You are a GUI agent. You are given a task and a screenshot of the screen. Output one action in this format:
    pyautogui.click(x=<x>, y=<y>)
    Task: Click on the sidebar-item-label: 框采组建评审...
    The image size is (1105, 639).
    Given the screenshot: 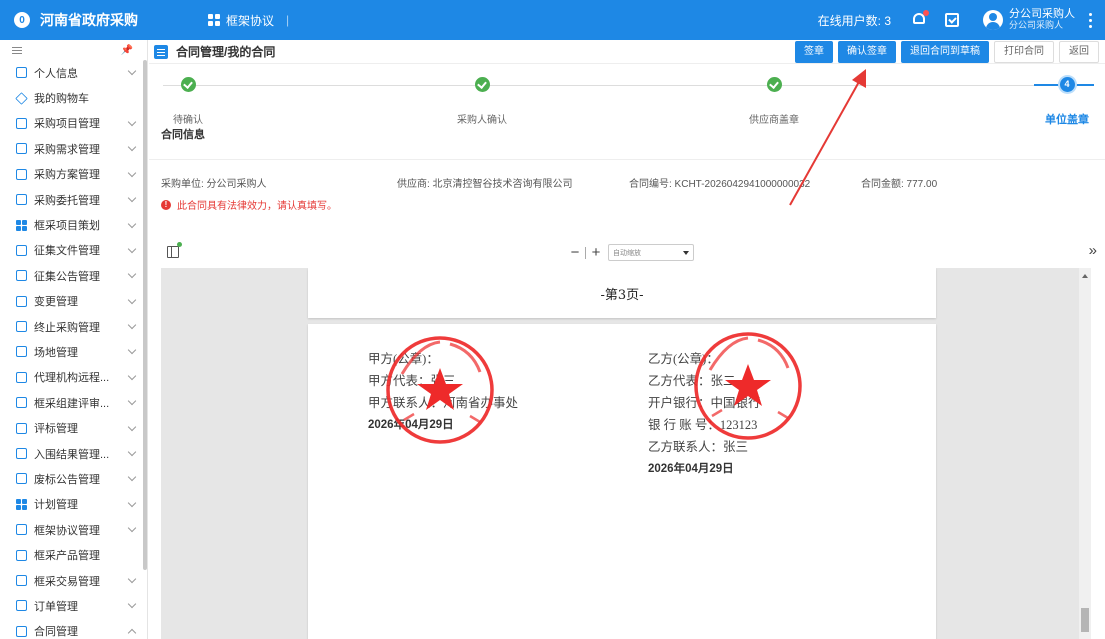 What is the action you would take?
    pyautogui.click(x=72, y=403)
    